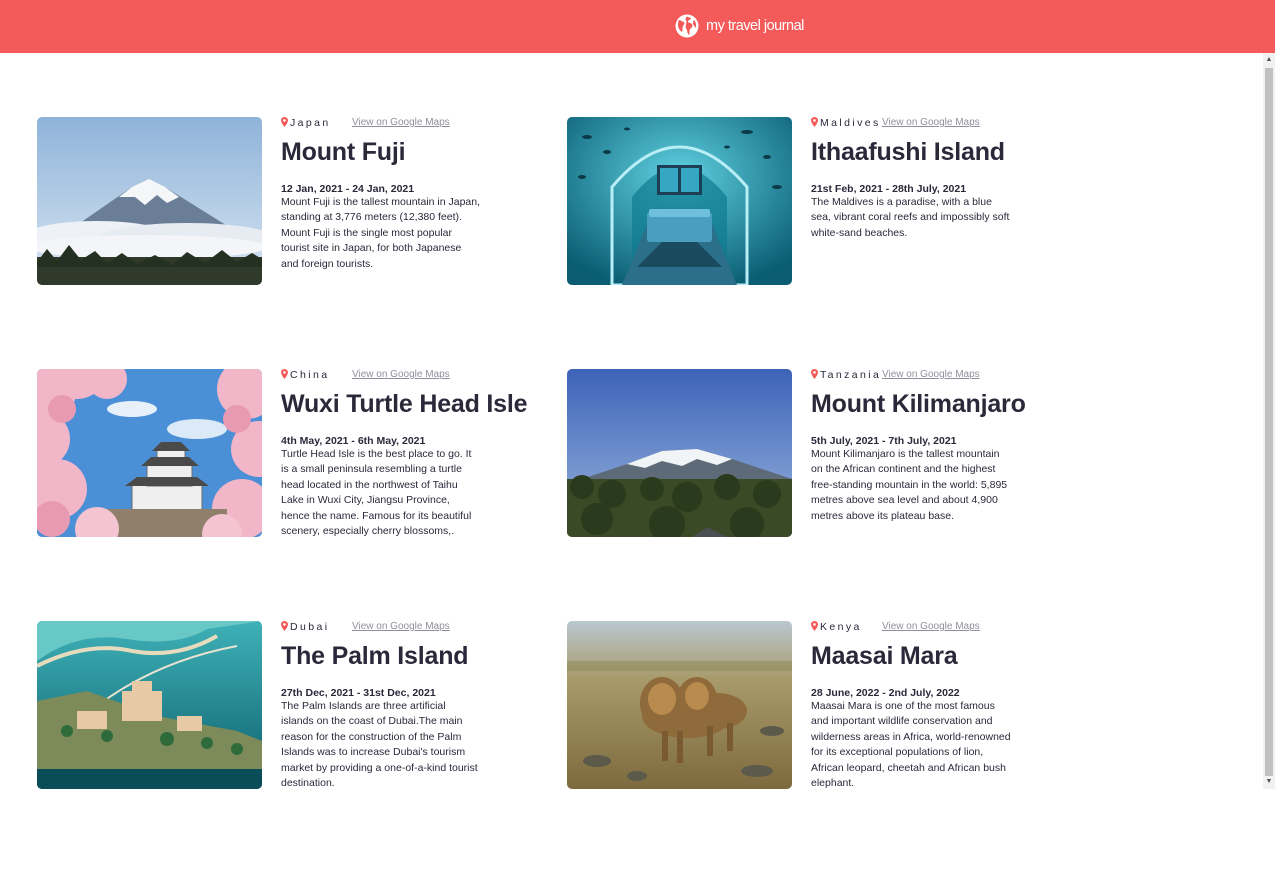 Image resolution: width=1275 pixels, height=890 pixels. What do you see at coordinates (687, 26) in the screenshot?
I see `globe-icon` at bounding box center [687, 26].